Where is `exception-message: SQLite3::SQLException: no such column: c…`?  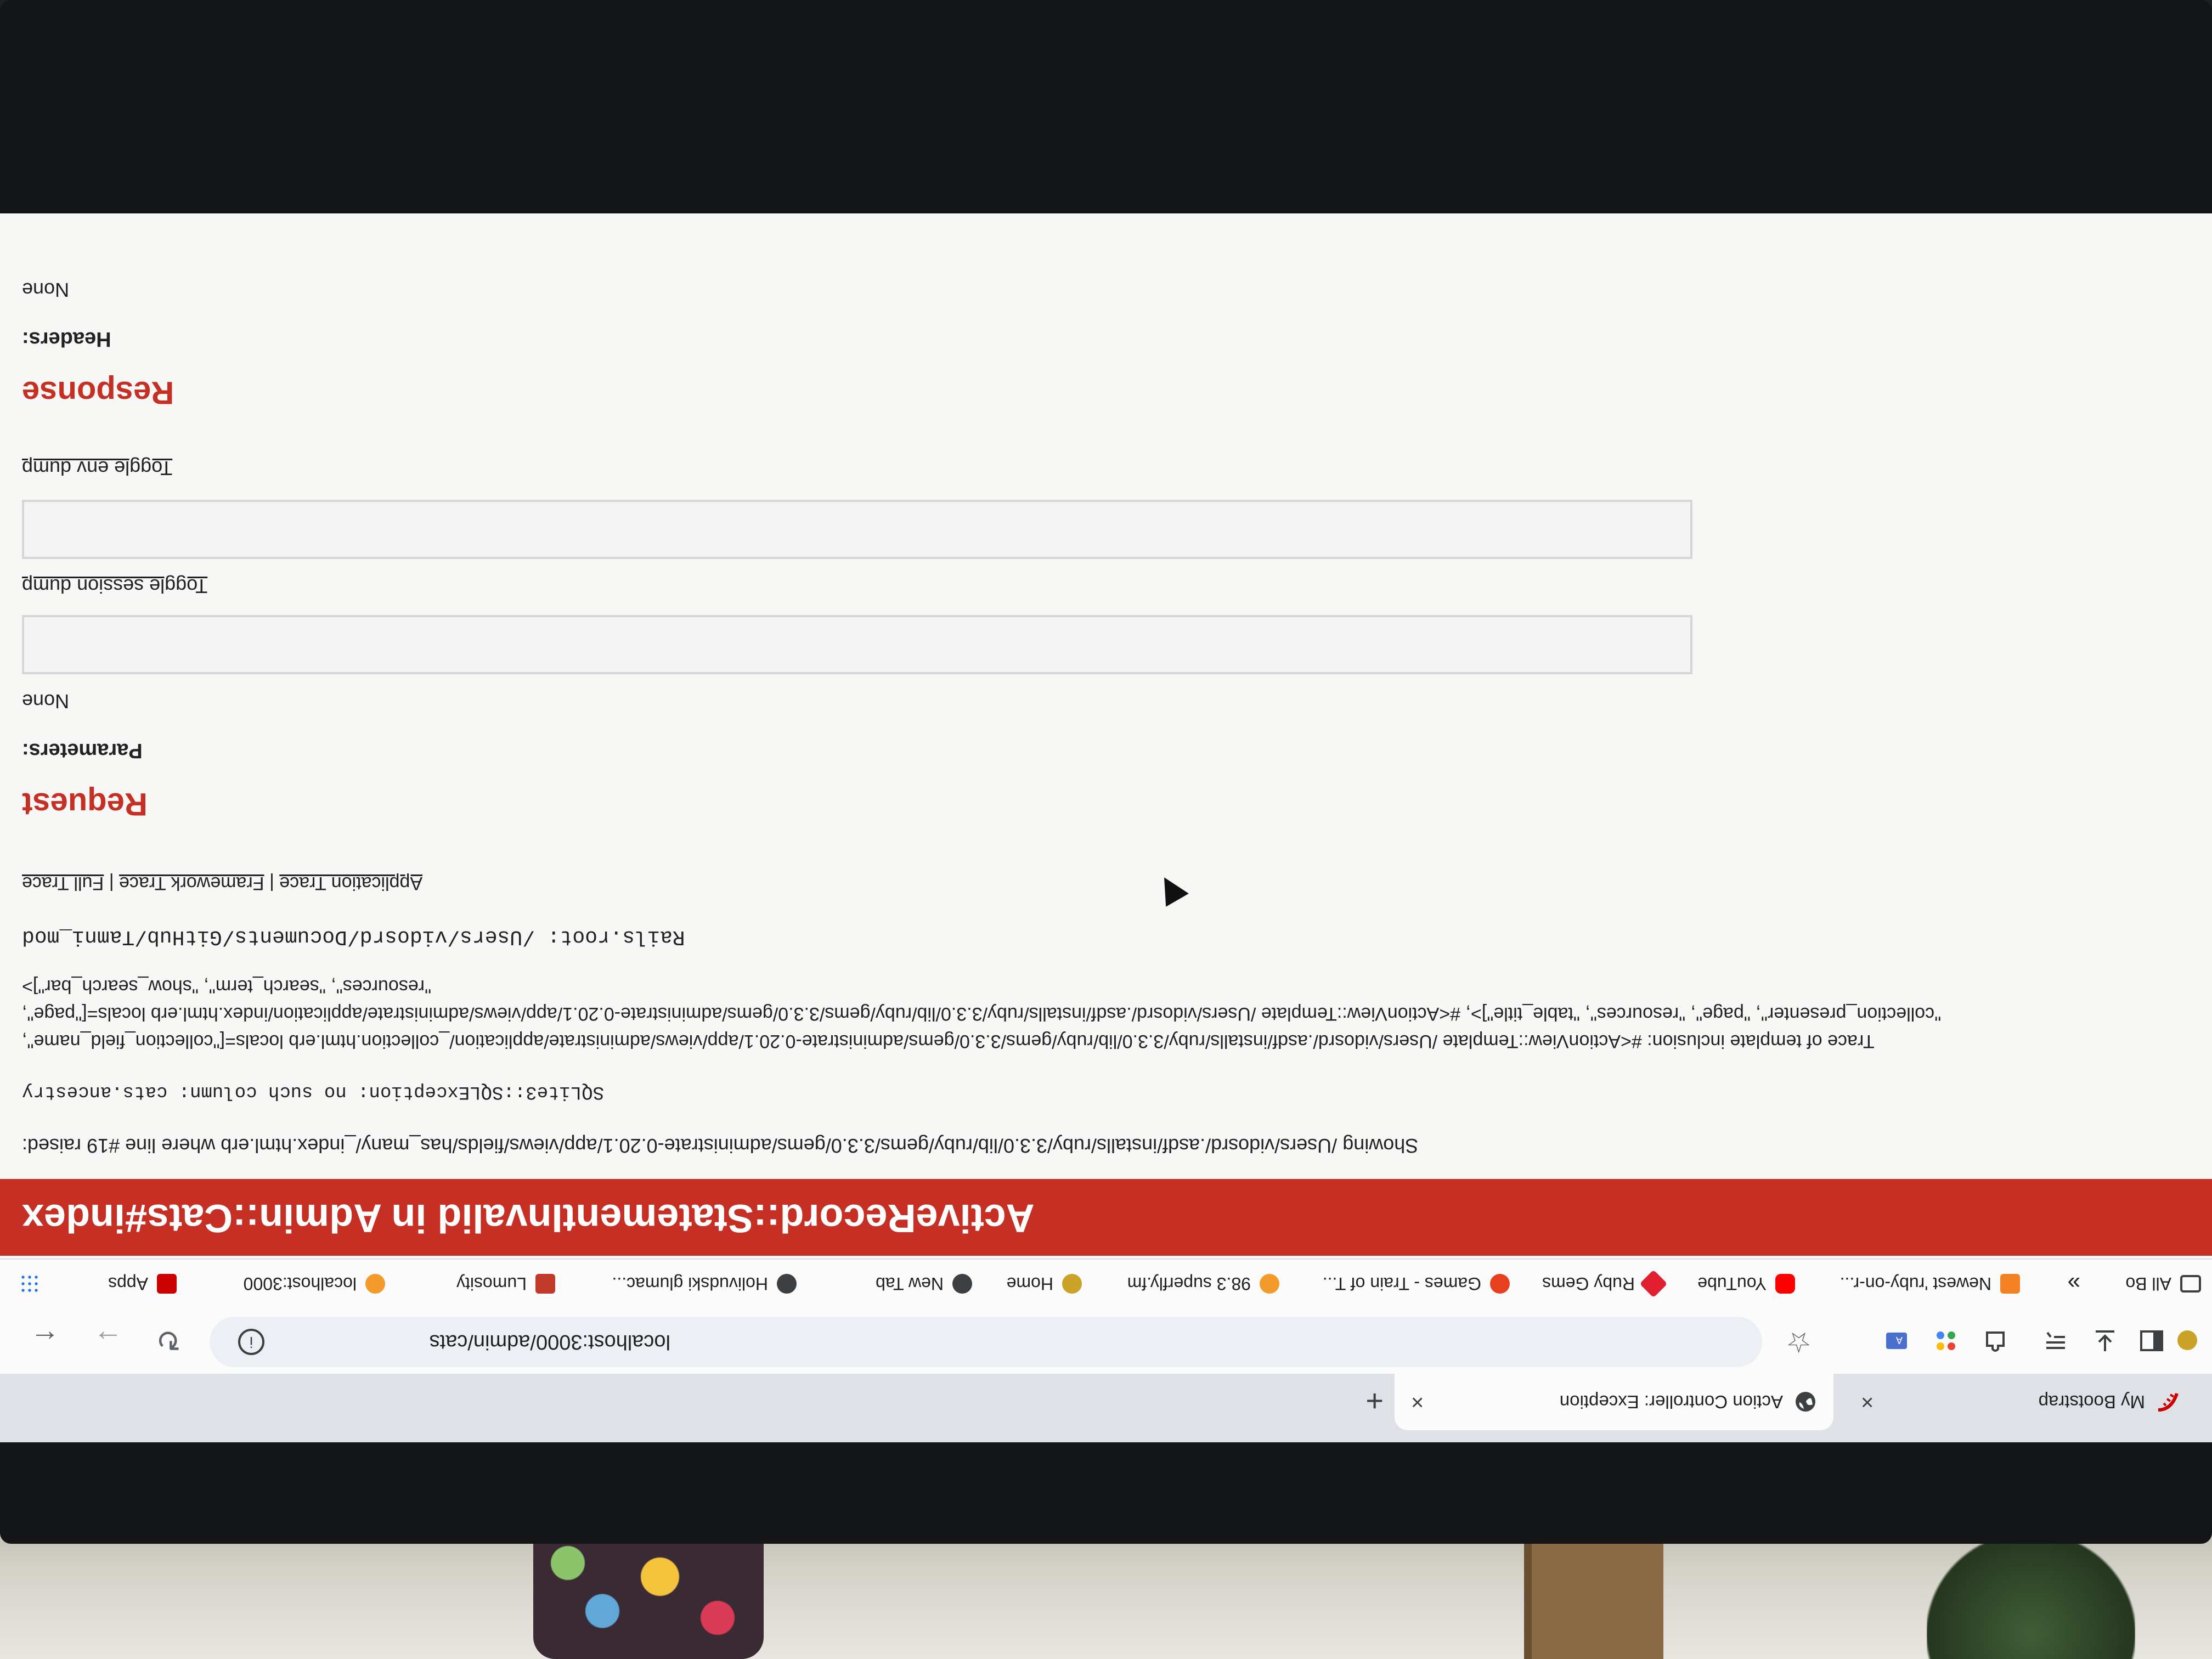
exception-message: SQLite3::SQLException: no such column: c… is located at coordinates (313, 1091).